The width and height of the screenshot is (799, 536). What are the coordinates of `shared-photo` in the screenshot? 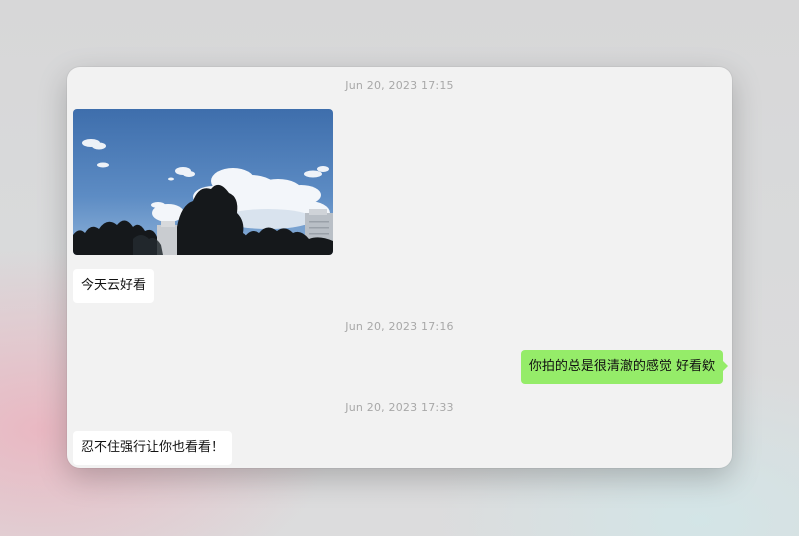 It's located at (203, 182).